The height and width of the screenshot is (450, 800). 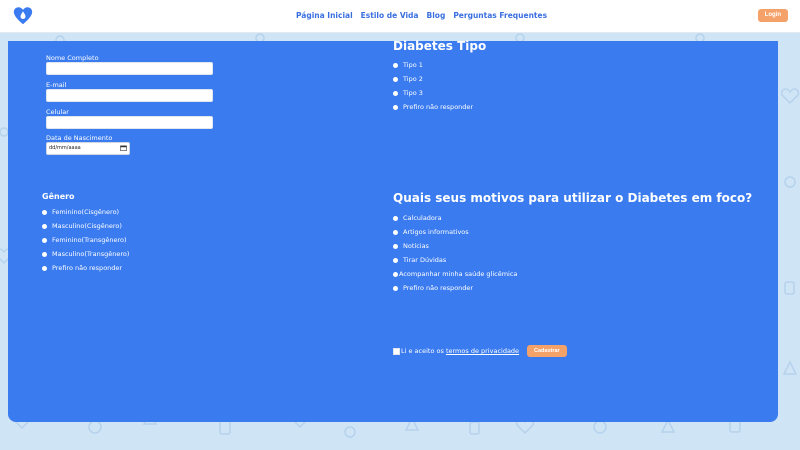 I want to click on heart-drop-icon, so click(x=23, y=16).